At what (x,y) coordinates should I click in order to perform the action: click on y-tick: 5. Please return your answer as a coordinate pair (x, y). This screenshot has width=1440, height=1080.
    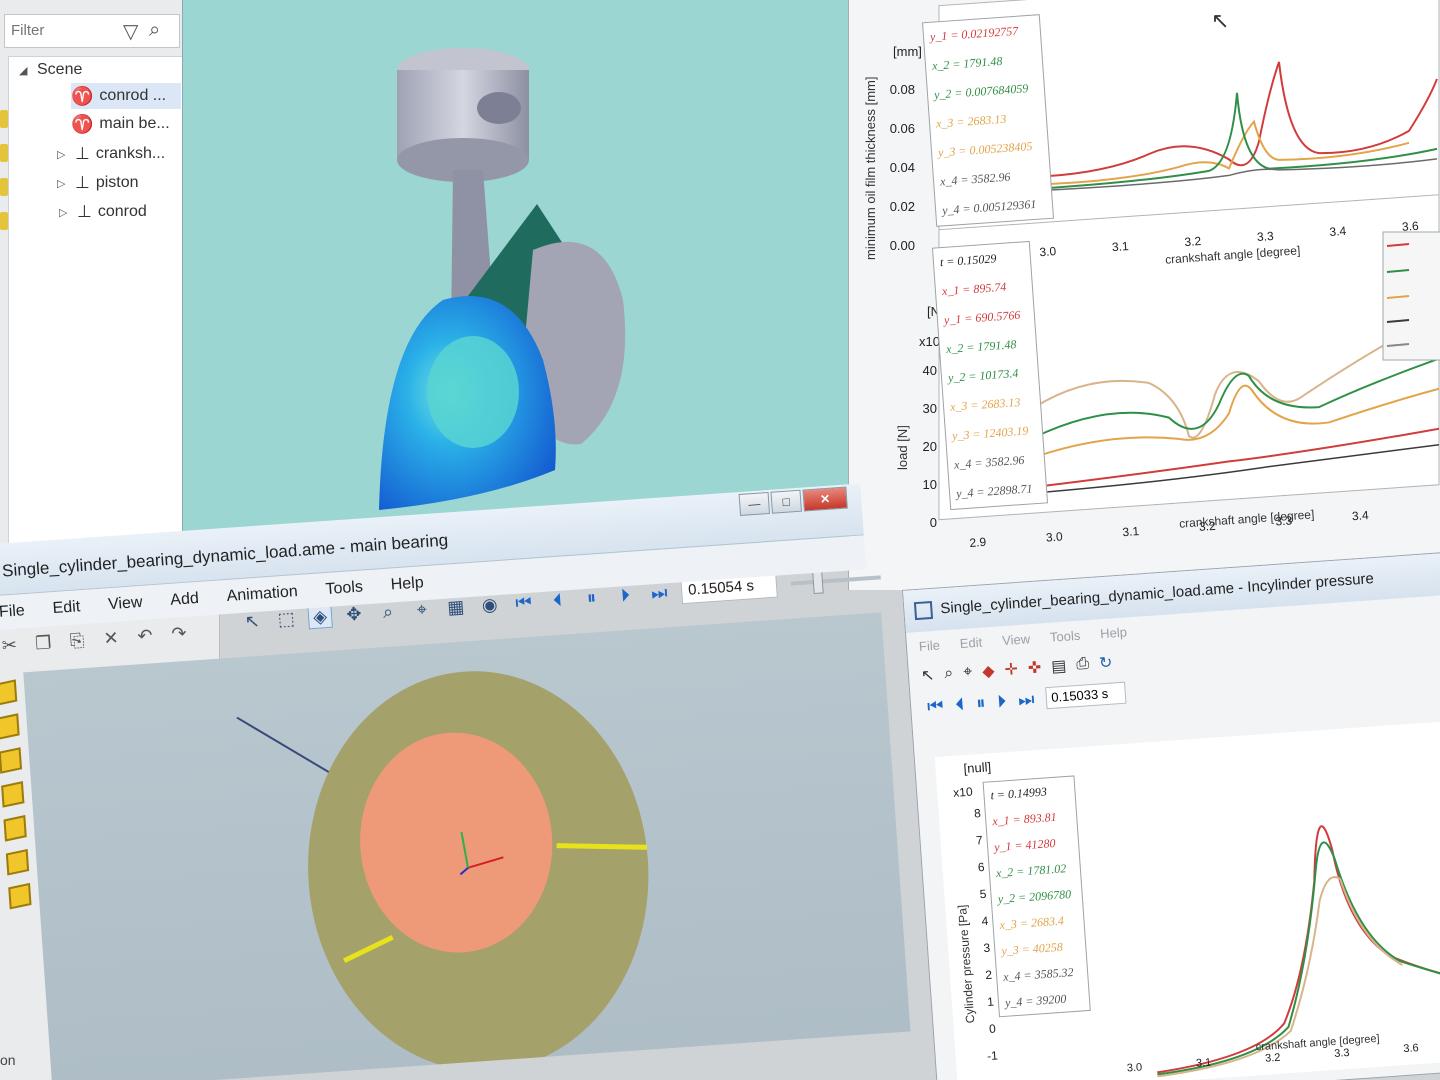
    Looking at the image, I should click on (983, 894).